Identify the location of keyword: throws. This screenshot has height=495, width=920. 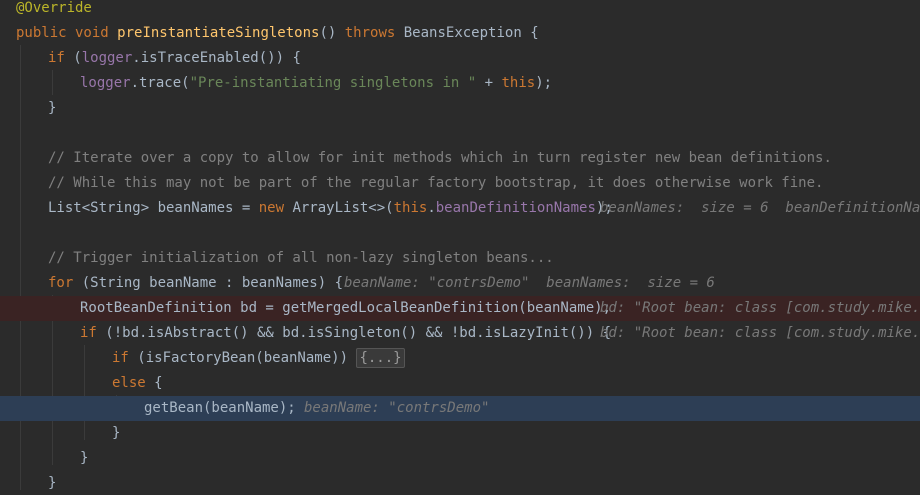
(370, 33).